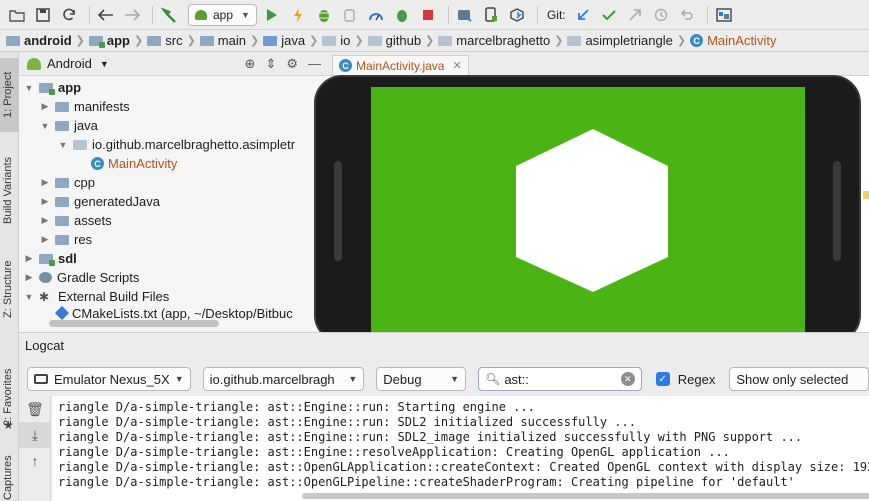 Image resolution: width=869 pixels, height=501 pixels. What do you see at coordinates (685, 379) in the screenshot?
I see `regex-checkbox: ✓ Regex` at bounding box center [685, 379].